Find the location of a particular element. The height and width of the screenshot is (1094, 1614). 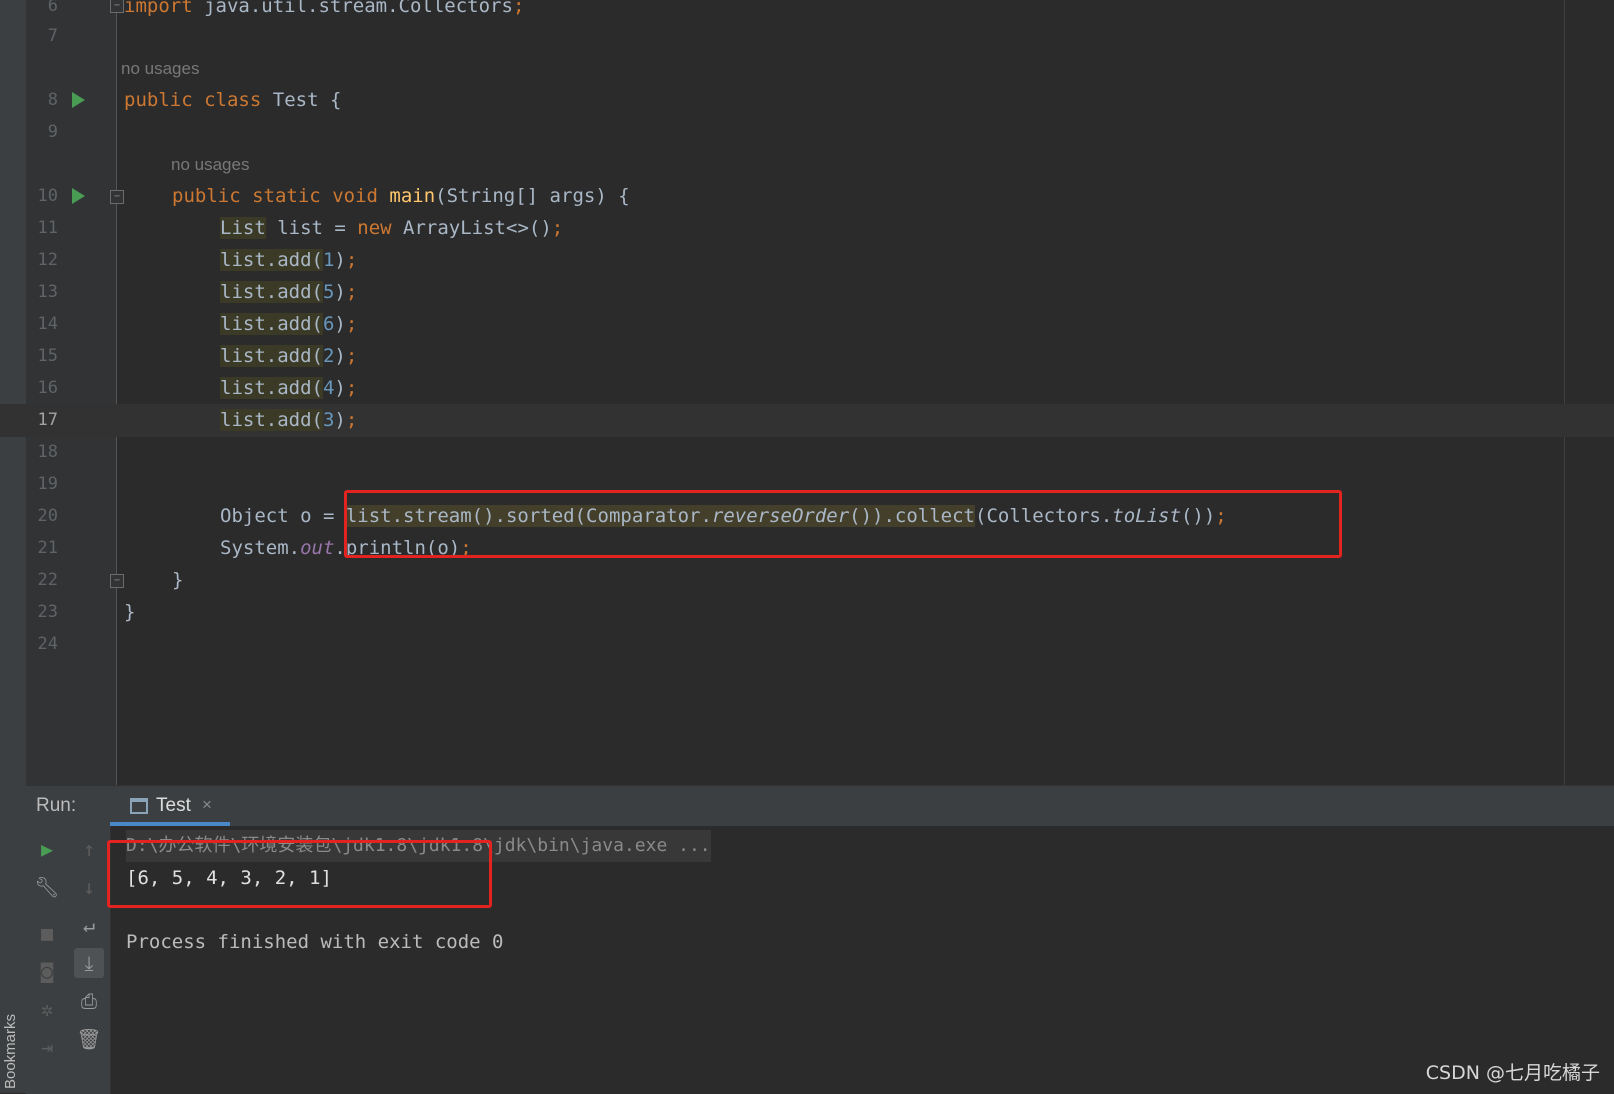

code-line: 8 public class Test { is located at coordinates (807, 100).